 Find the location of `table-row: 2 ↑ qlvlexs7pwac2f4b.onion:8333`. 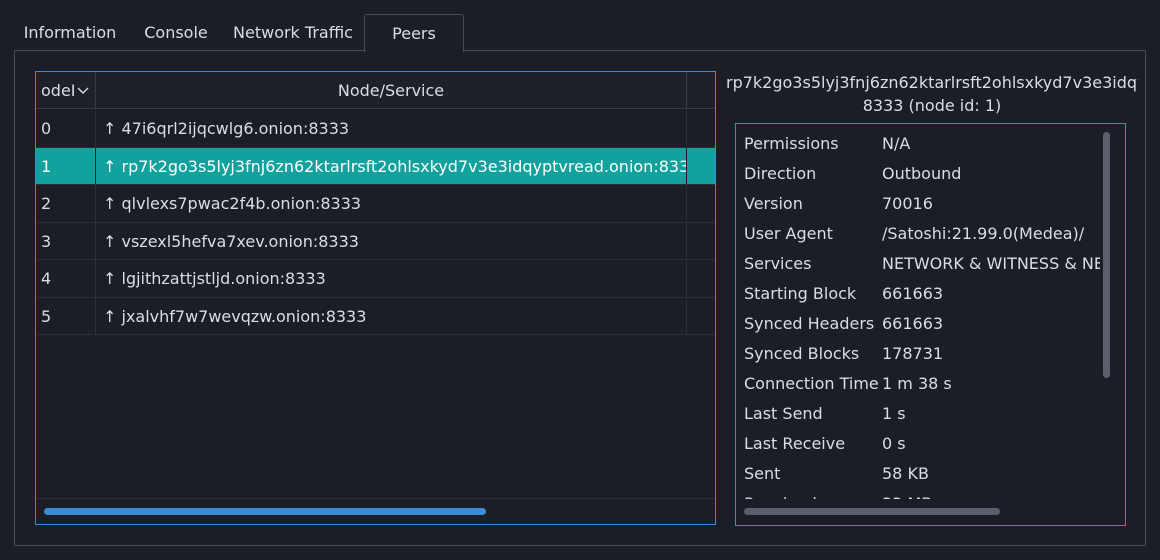

table-row: 2 ↑ qlvlexs7pwac2f4b.onion:8333 is located at coordinates (375, 204).